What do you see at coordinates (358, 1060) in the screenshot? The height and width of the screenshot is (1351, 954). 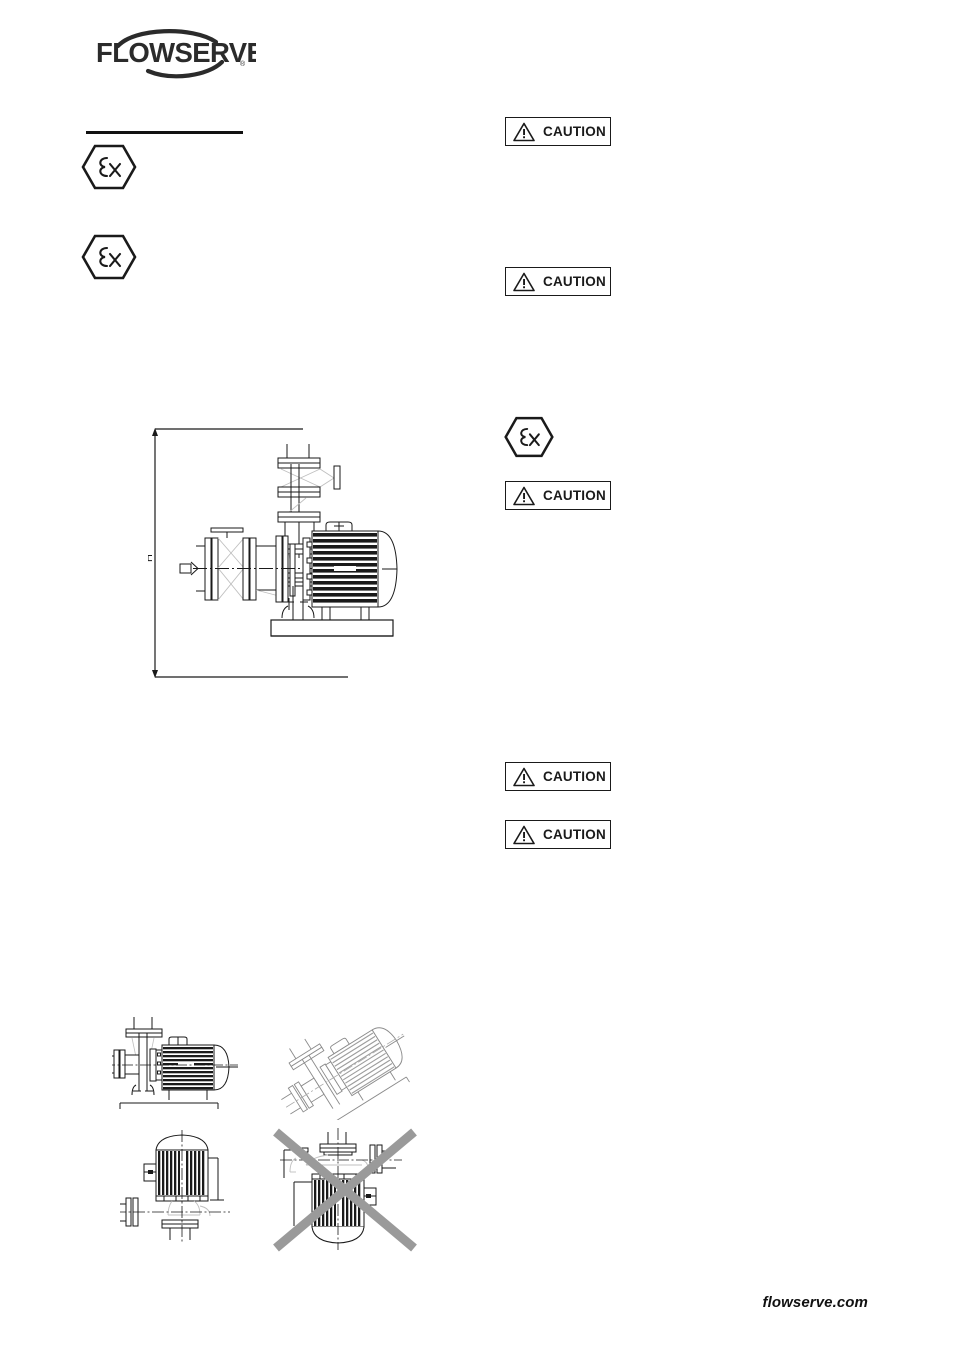 I see `figure-motor-orientation-tilted` at bounding box center [358, 1060].